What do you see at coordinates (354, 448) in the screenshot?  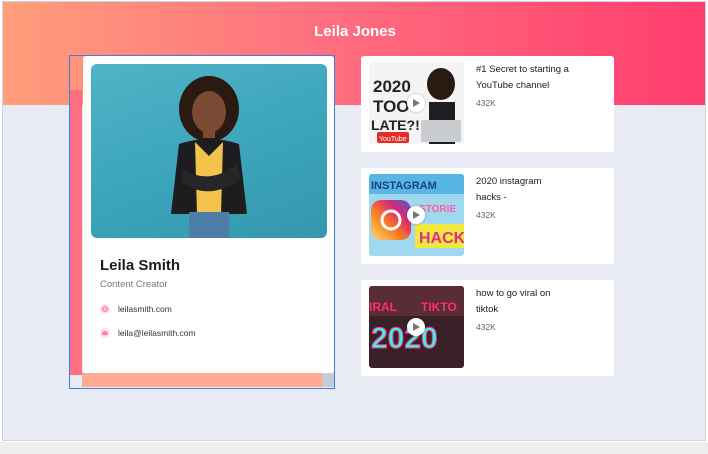 I see `bottom-scroll-area` at bounding box center [354, 448].